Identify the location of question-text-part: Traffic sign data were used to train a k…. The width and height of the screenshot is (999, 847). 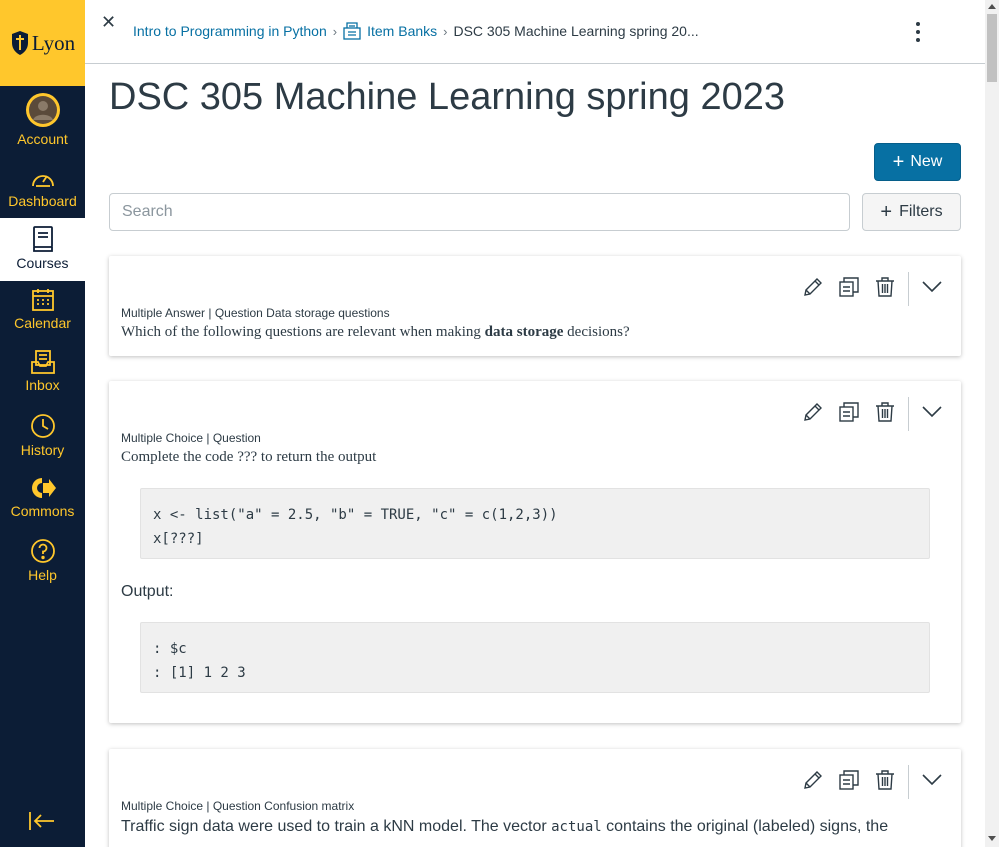
(336, 826).